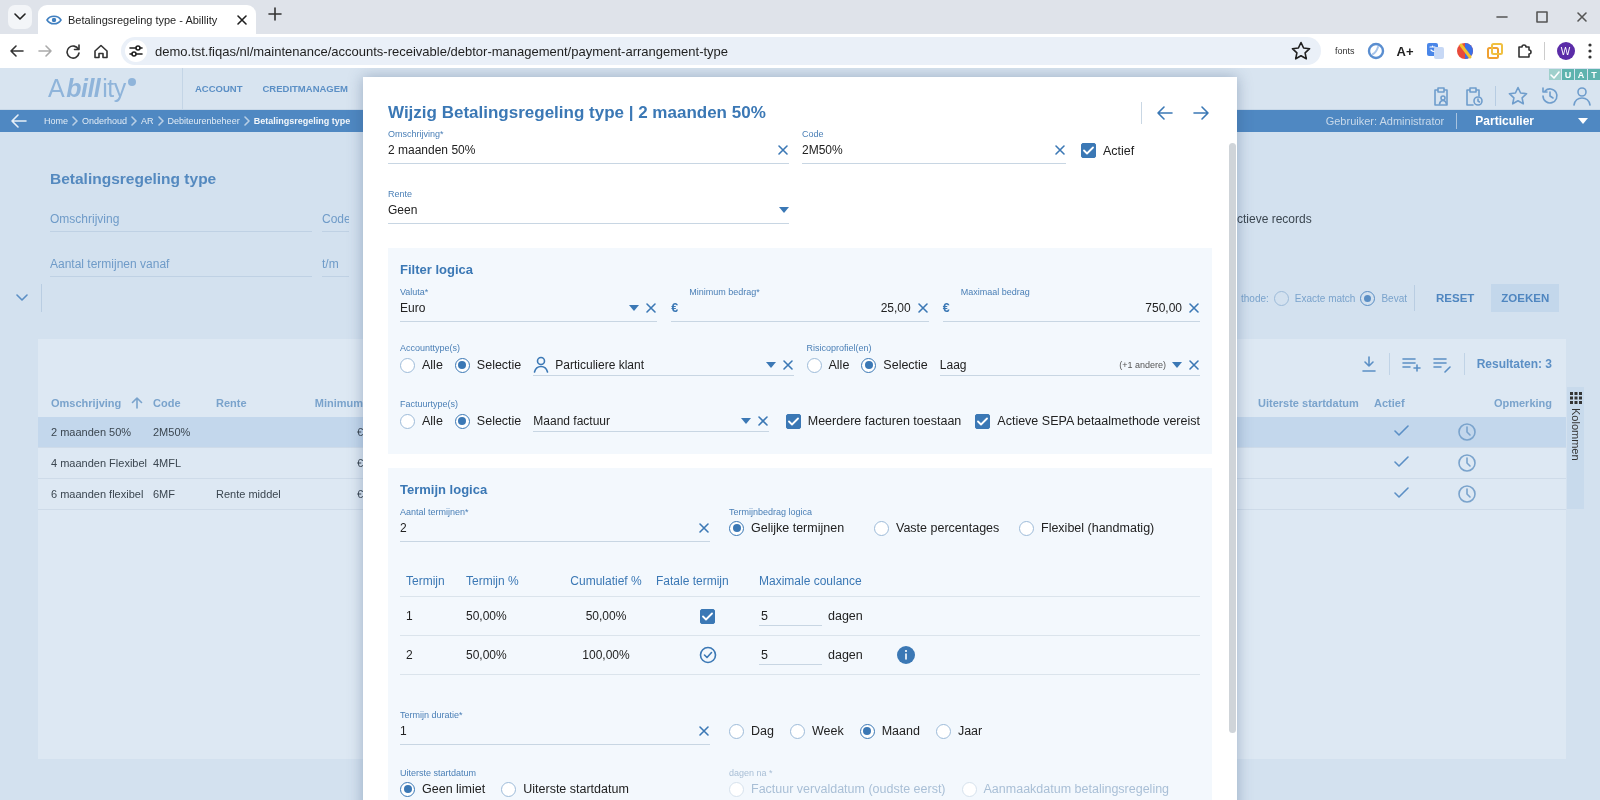  Describe the element at coordinates (889, 731) in the screenshot. I see `radio-option: Maand` at that location.